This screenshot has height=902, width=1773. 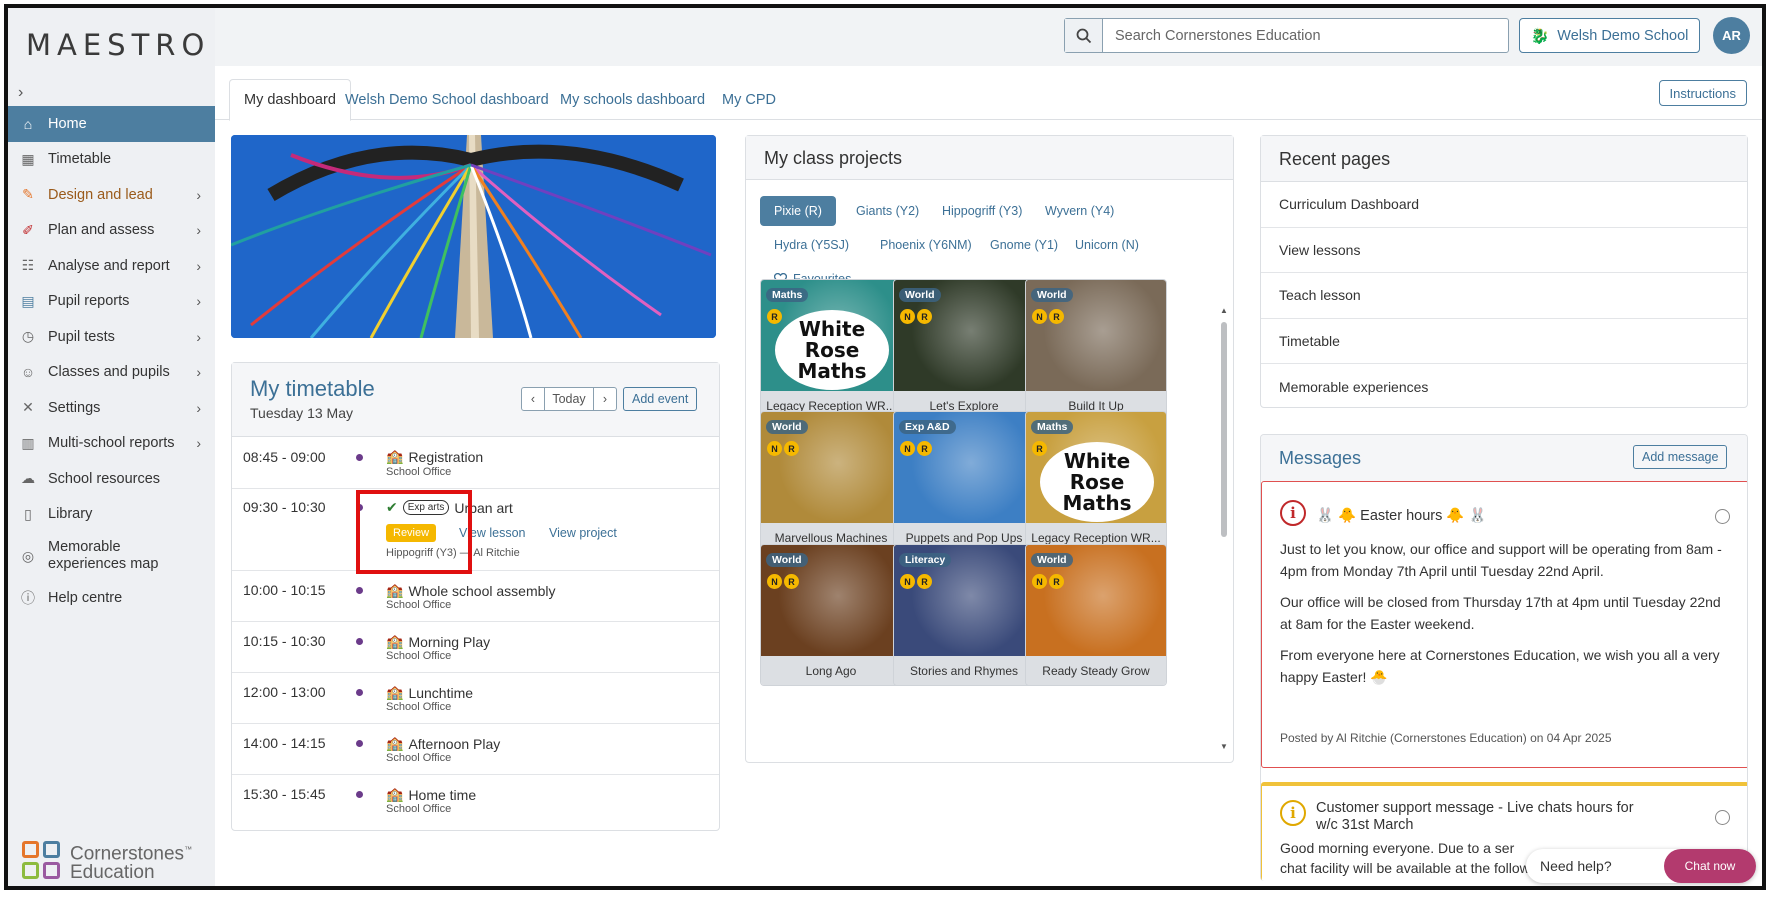 What do you see at coordinates (111, 444) in the screenshot?
I see `sidebar-item-multi-school-reports: ▥ Multi-school reports ›` at bounding box center [111, 444].